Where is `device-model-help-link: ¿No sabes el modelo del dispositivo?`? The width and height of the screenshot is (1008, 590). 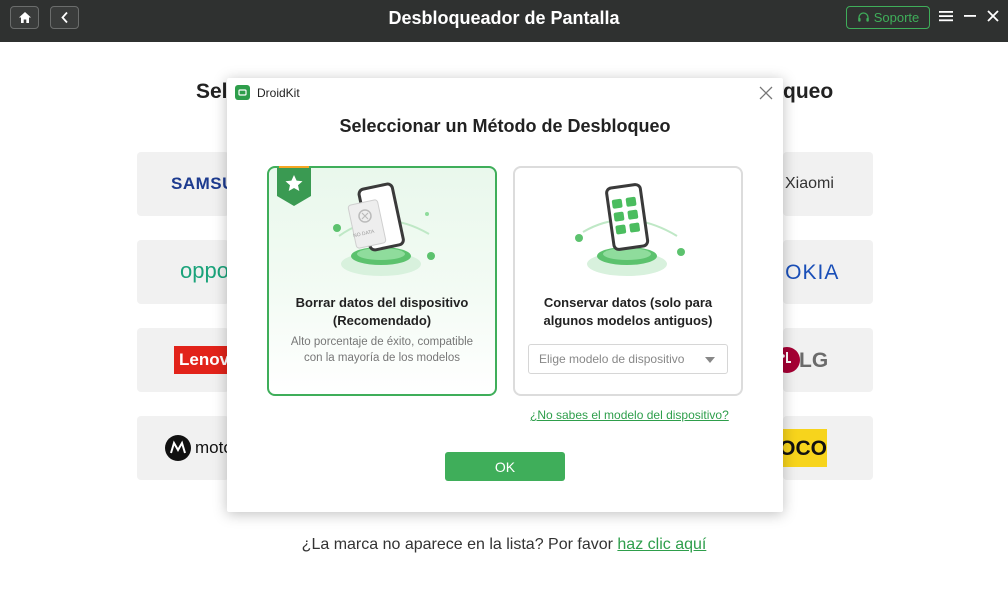
device-model-help-link: ¿No sabes el modelo del dispositivo? is located at coordinates (629, 415).